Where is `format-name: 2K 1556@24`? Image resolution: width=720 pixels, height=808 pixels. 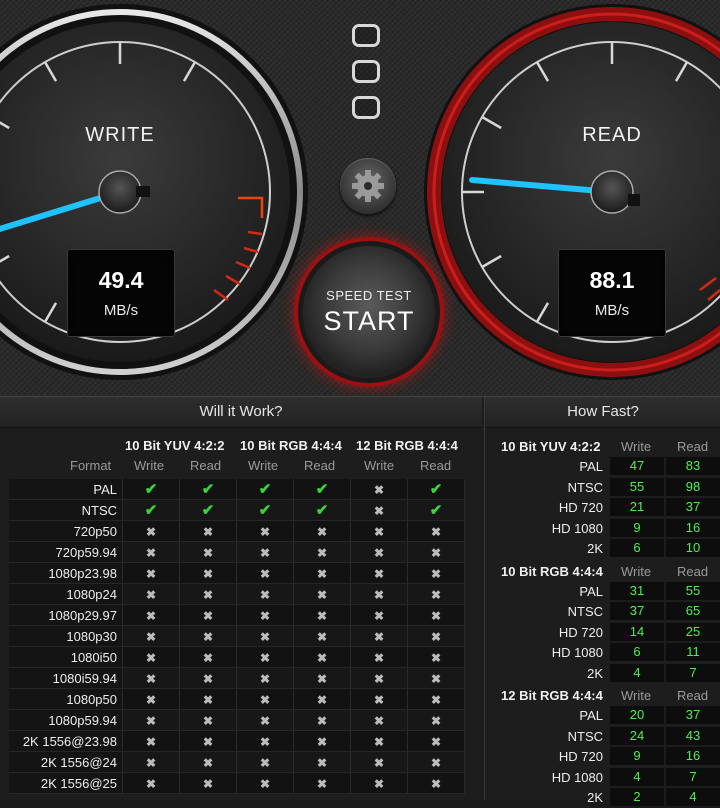
format-name: 2K 1556@24 is located at coordinates (66, 762).